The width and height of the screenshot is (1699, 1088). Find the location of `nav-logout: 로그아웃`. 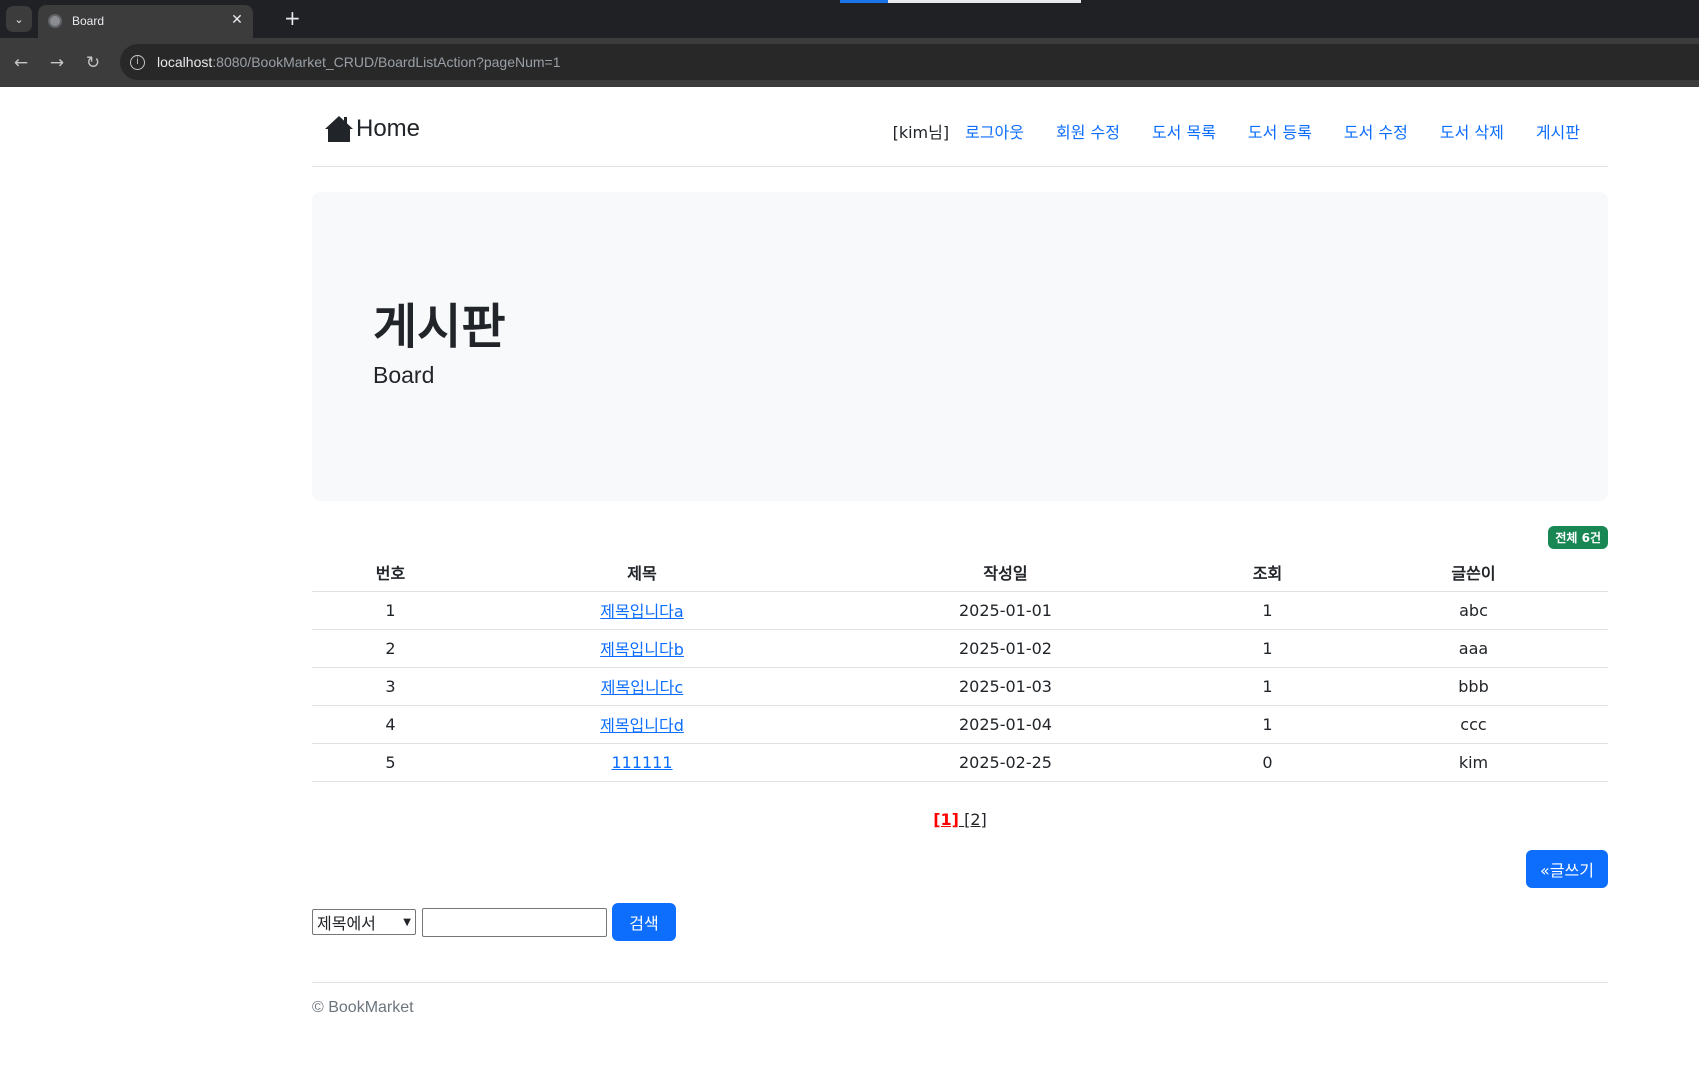

nav-logout: 로그아웃 is located at coordinates (994, 131).